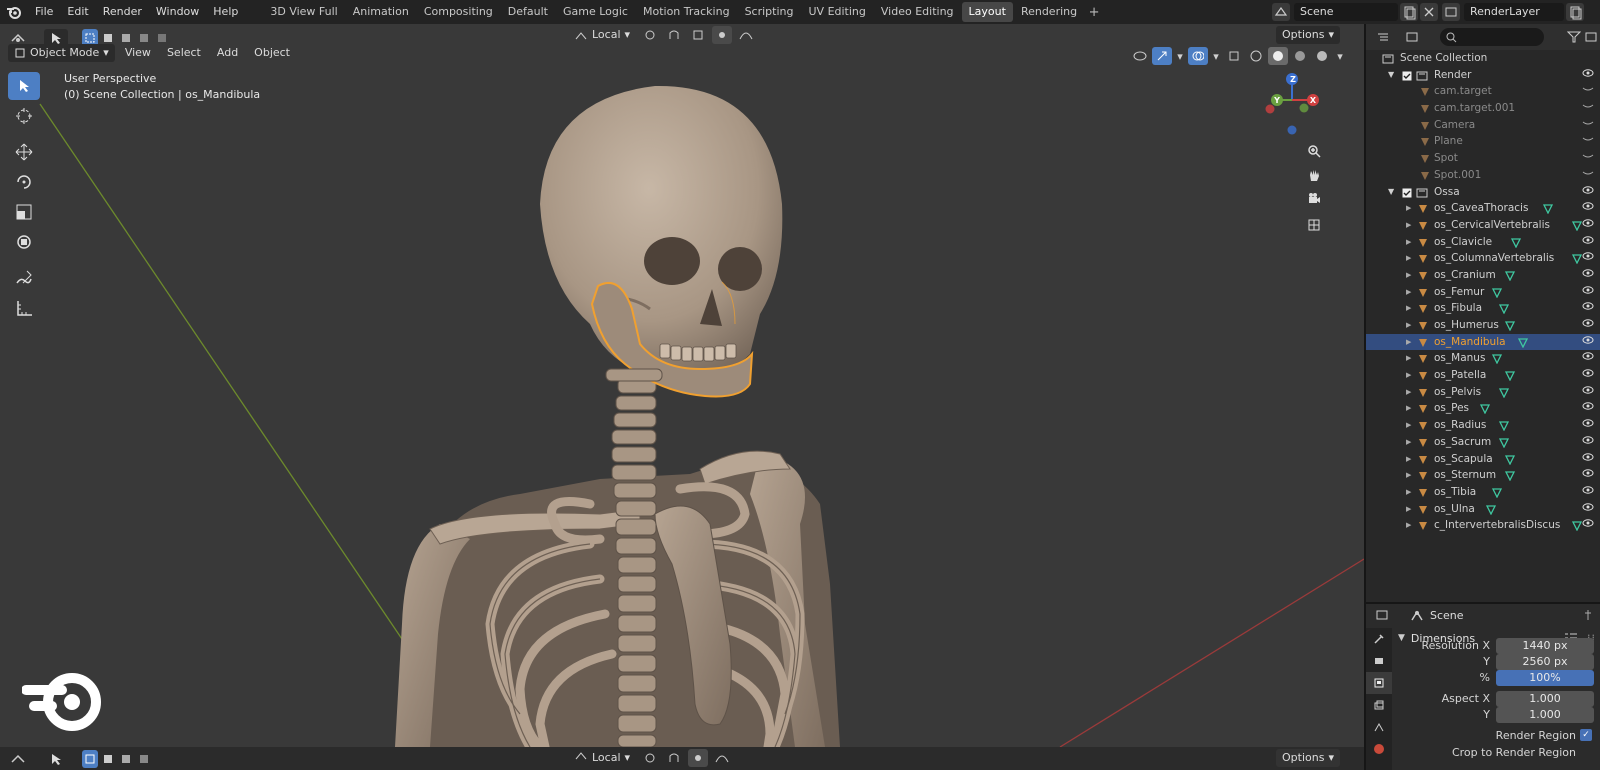 This screenshot has height=770, width=1600. Describe the element at coordinates (24, 116) in the screenshot. I see `cursor-tool-icon` at that location.